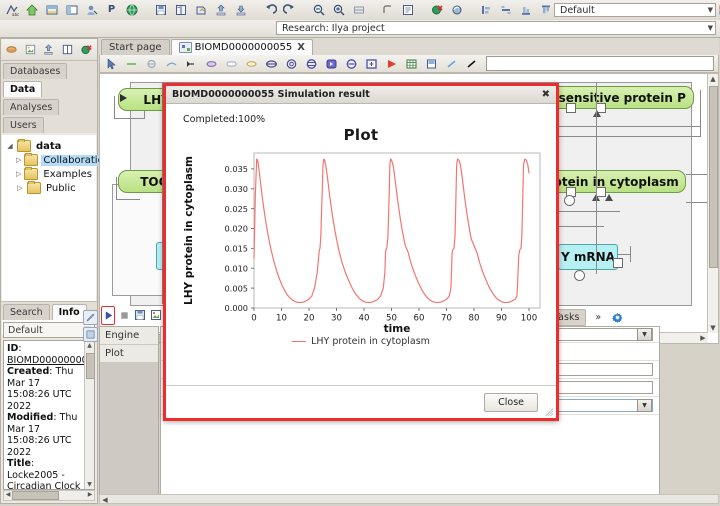 This screenshot has width=720, height=506. Describe the element at coordinates (89, 484) in the screenshot. I see `scroll-down-icon: ▼` at that location.